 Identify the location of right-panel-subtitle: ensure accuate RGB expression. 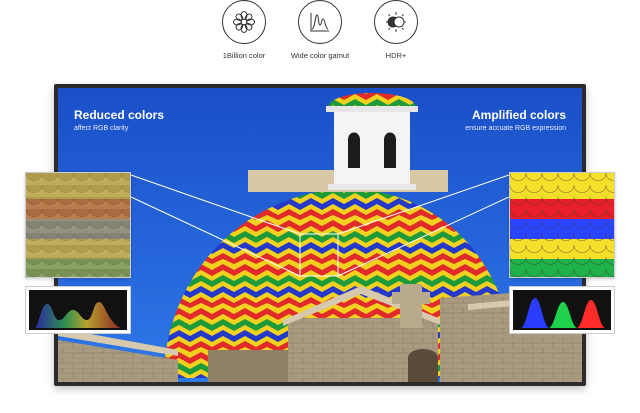
(515, 128).